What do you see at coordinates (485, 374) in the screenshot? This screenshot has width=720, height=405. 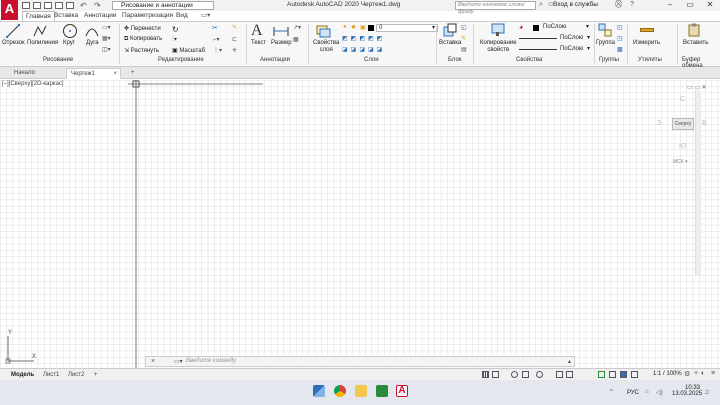 I see `grid-icon` at bounding box center [485, 374].